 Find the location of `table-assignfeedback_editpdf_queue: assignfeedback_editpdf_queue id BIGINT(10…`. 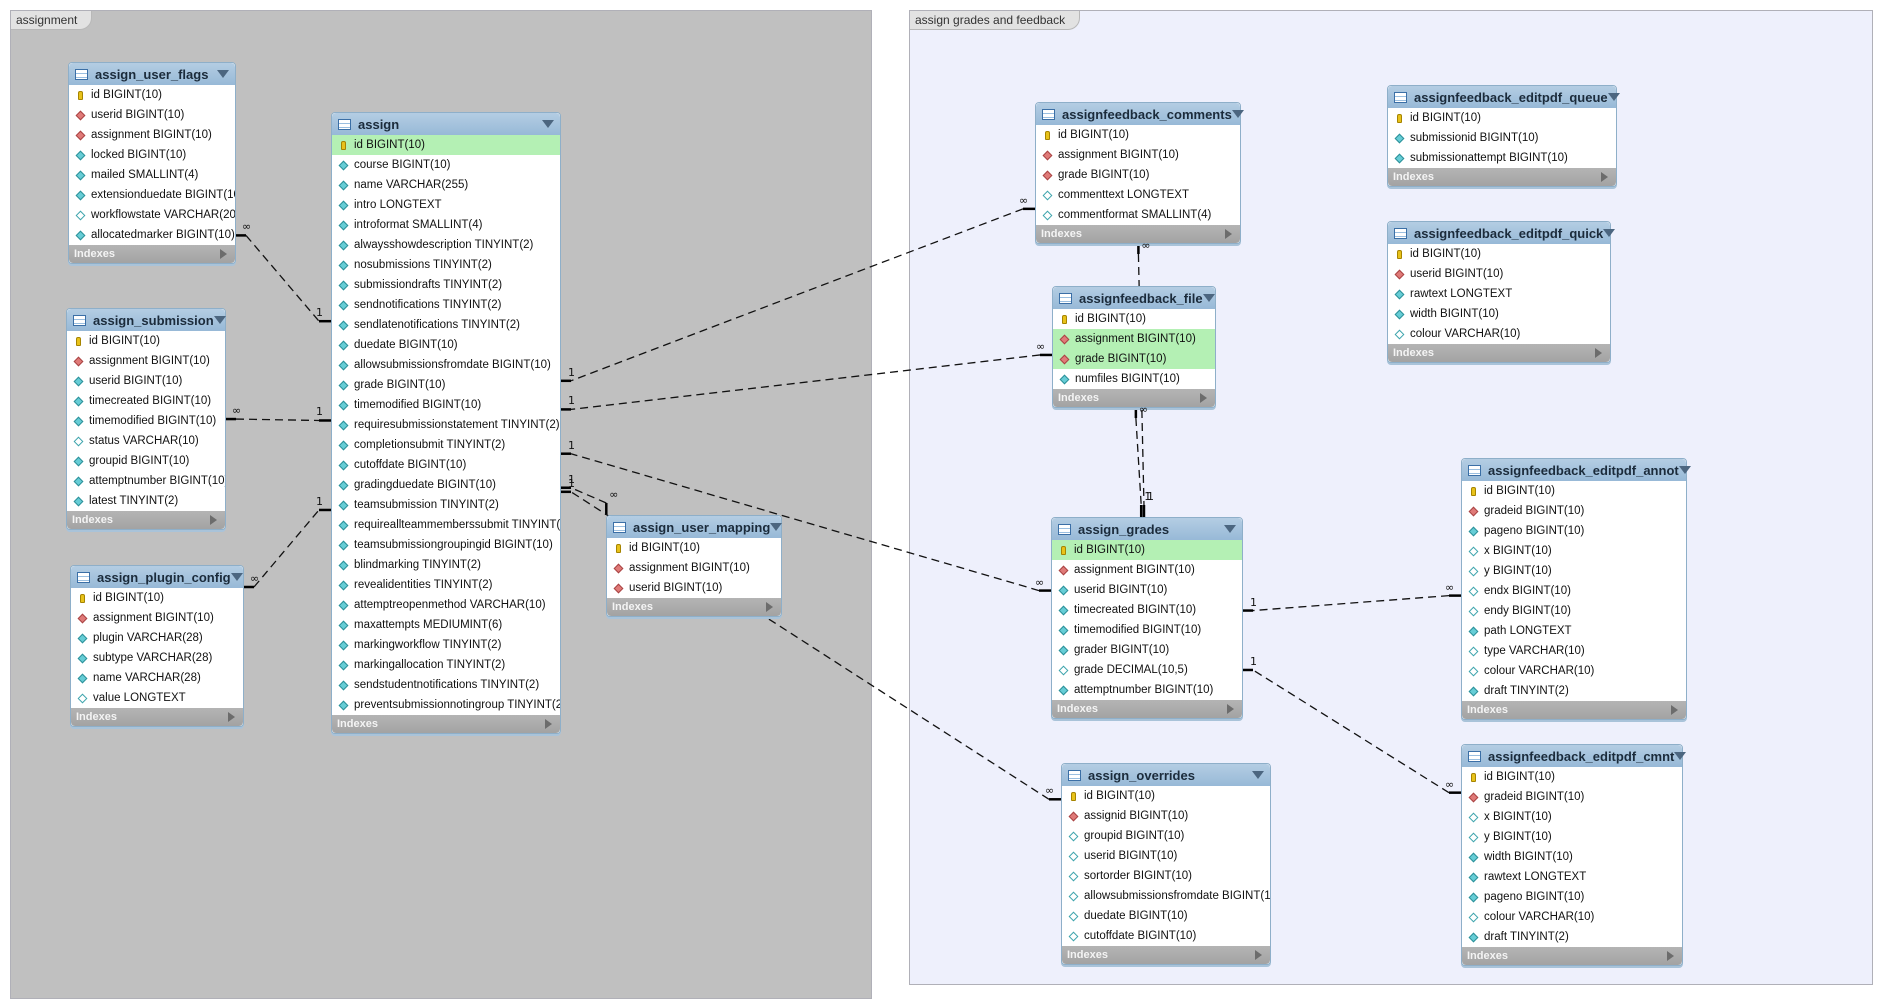

table-assignfeedback_editpdf_queue: assignfeedback_editpdf_queue id BIGINT(10… is located at coordinates (1503, 136).